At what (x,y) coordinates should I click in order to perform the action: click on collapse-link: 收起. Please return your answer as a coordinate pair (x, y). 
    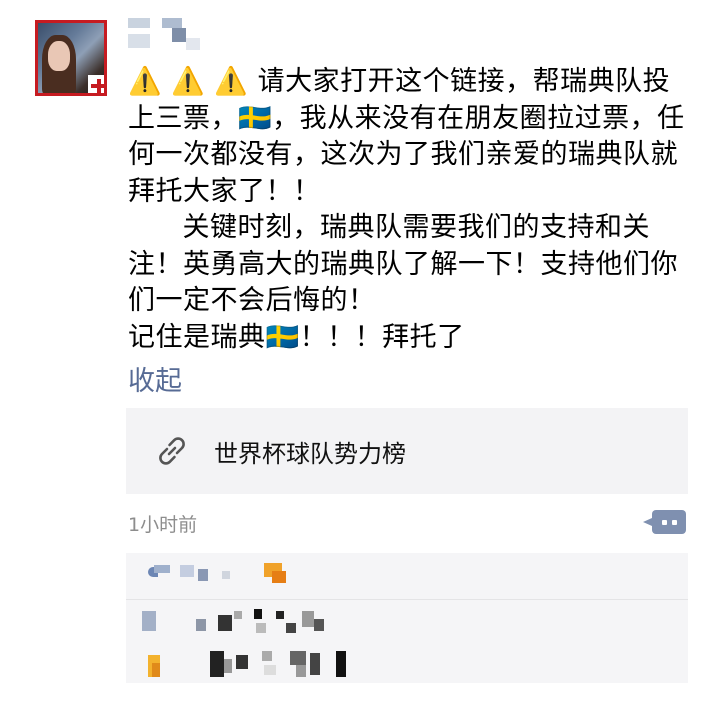
    Looking at the image, I should click on (155, 378).